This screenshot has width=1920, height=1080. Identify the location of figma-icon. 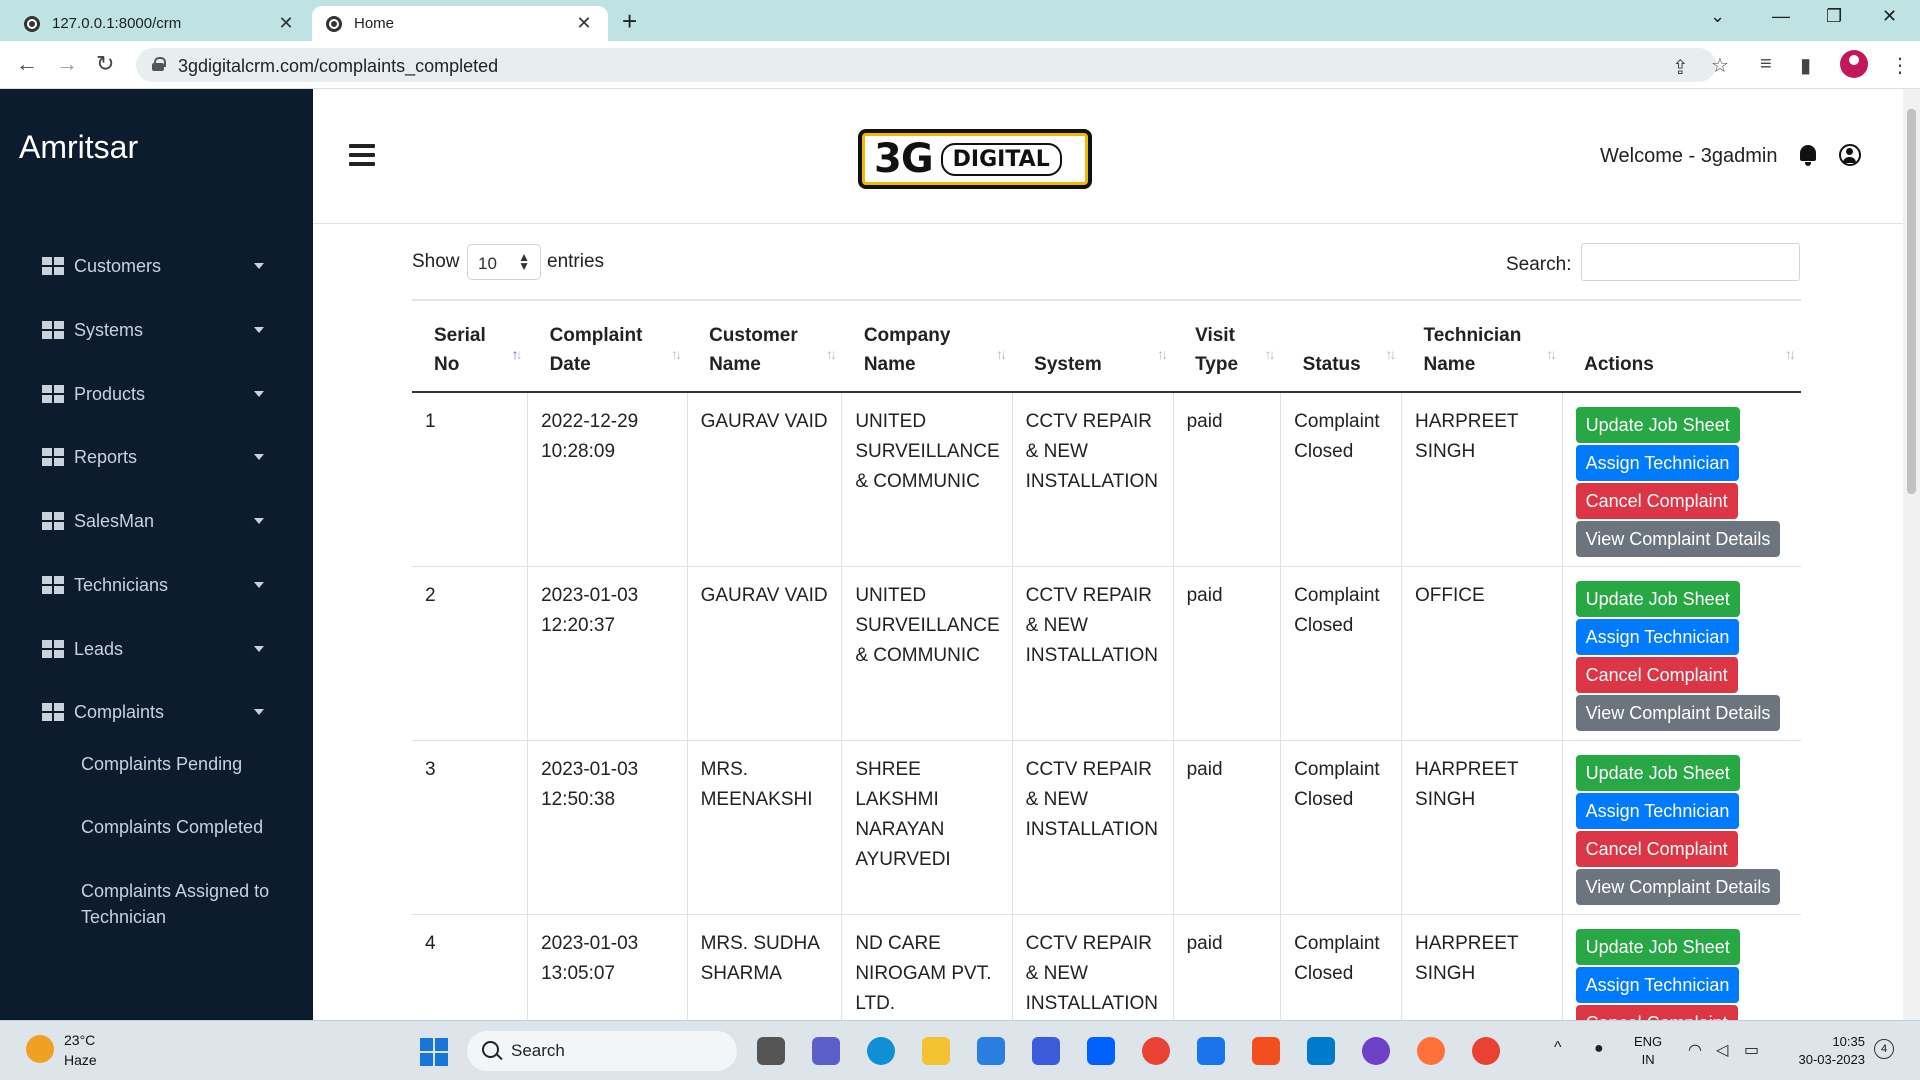
(1266, 1051).